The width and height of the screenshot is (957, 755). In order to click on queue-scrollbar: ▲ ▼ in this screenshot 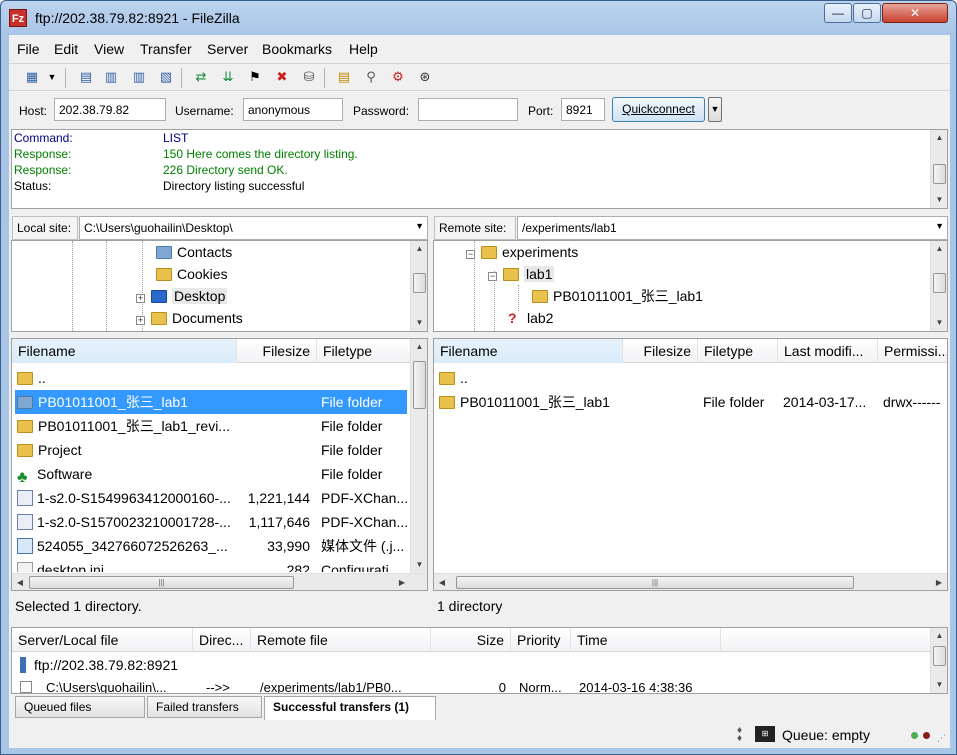, I will do `click(938, 660)`.